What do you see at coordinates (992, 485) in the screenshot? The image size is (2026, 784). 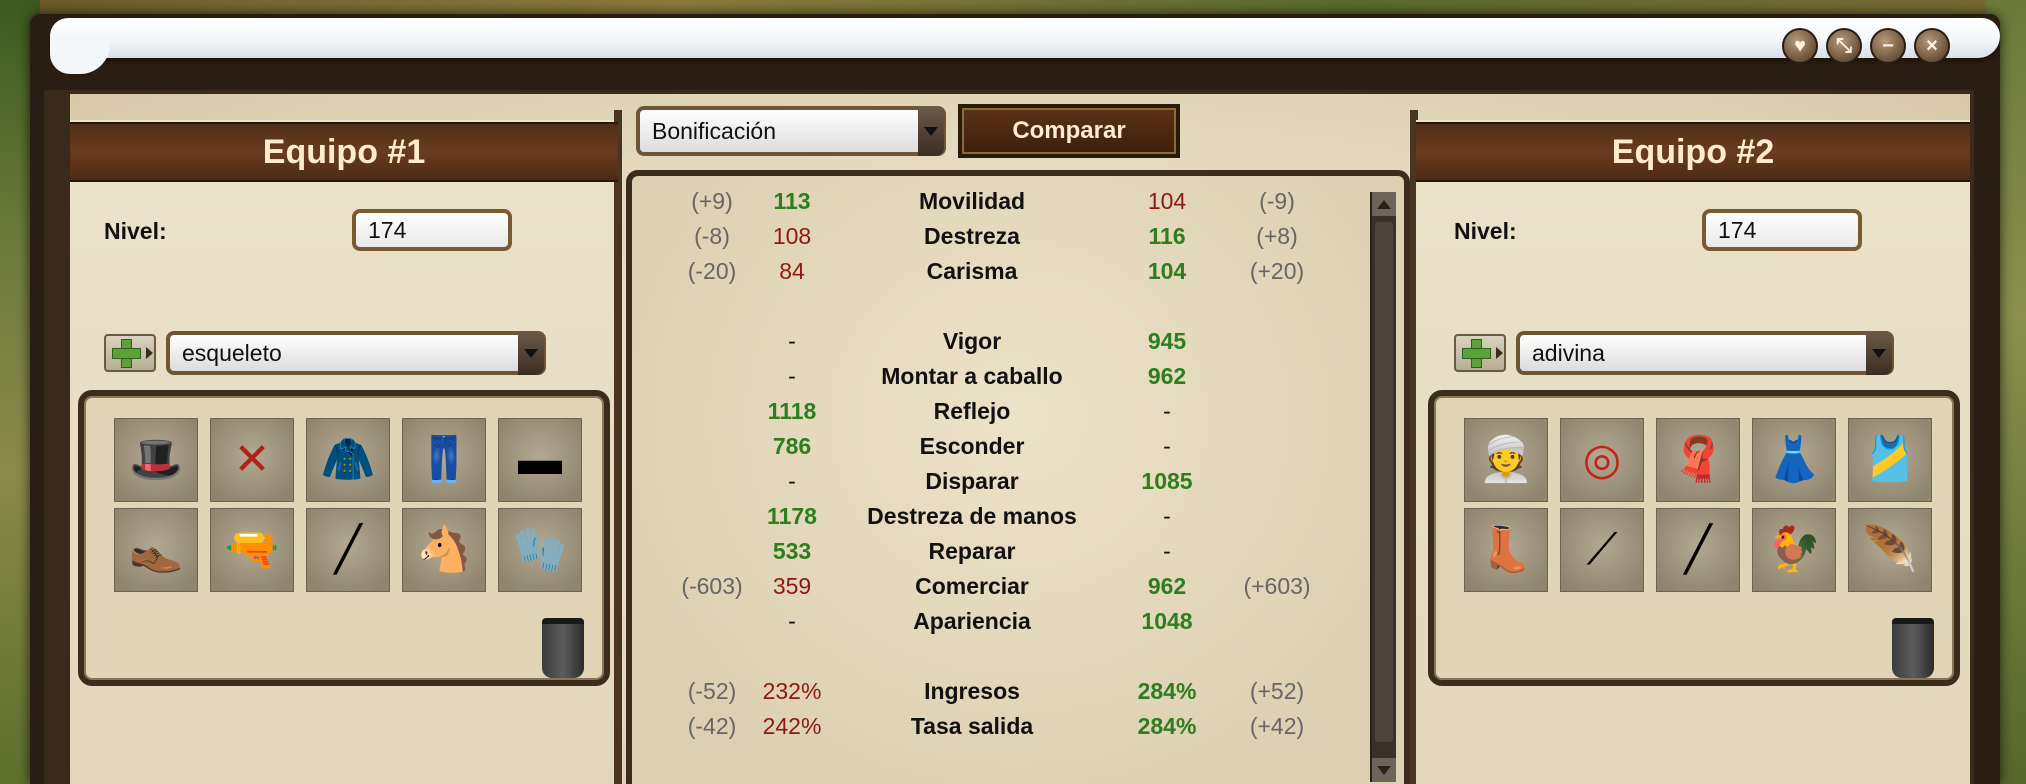 I see `stat-row: - Disparar 1085` at bounding box center [992, 485].